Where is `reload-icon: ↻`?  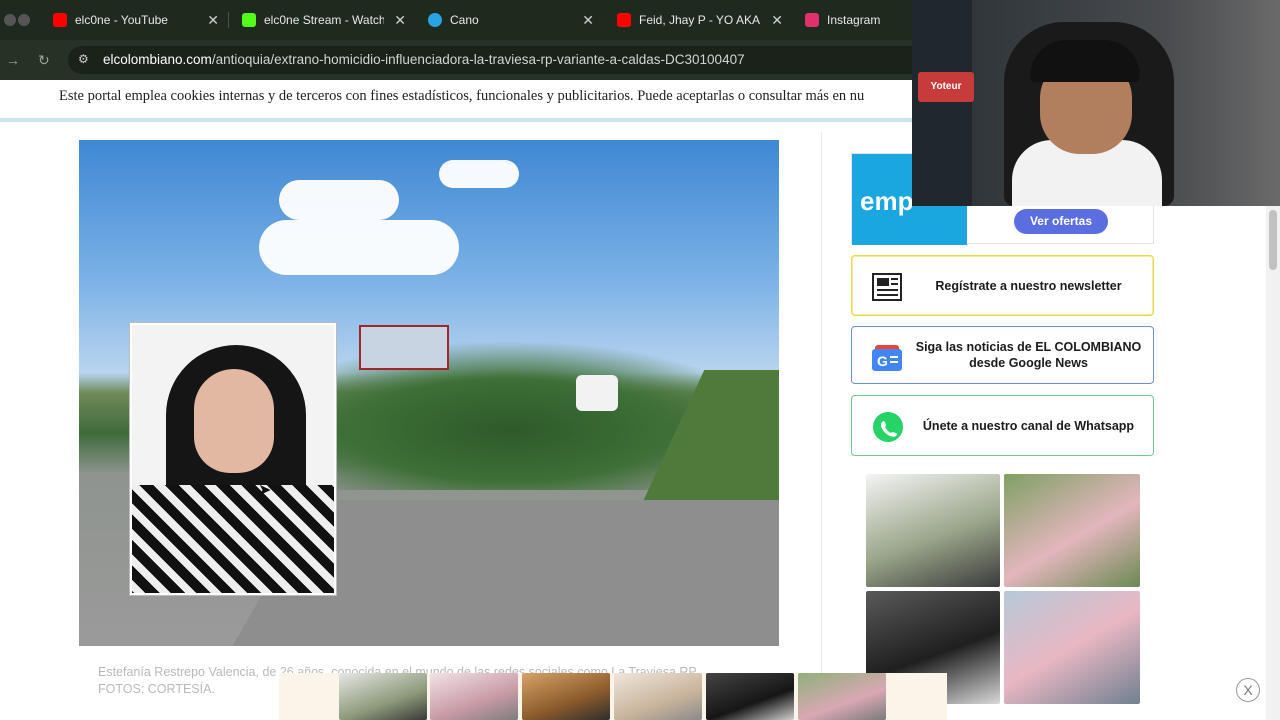
reload-icon: ↻ is located at coordinates (44, 60).